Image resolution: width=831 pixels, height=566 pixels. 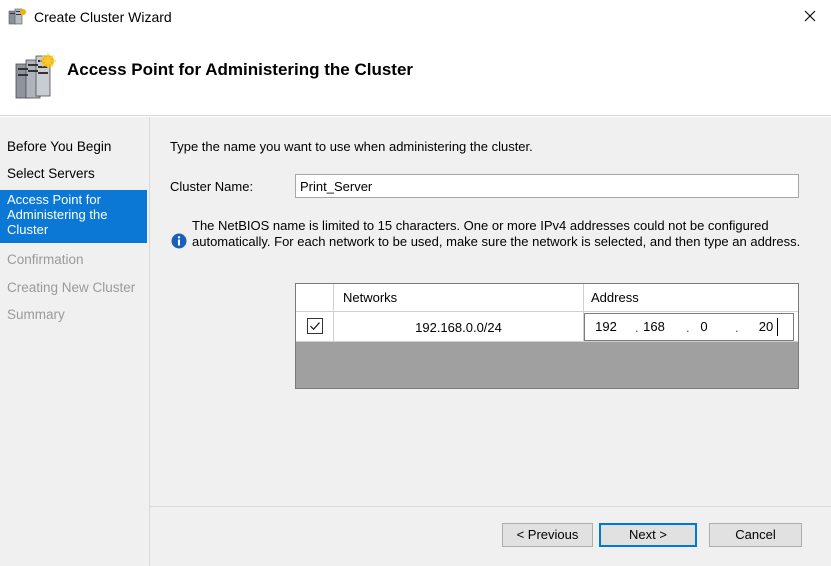 What do you see at coordinates (777, 327) in the screenshot?
I see `text-caret` at bounding box center [777, 327].